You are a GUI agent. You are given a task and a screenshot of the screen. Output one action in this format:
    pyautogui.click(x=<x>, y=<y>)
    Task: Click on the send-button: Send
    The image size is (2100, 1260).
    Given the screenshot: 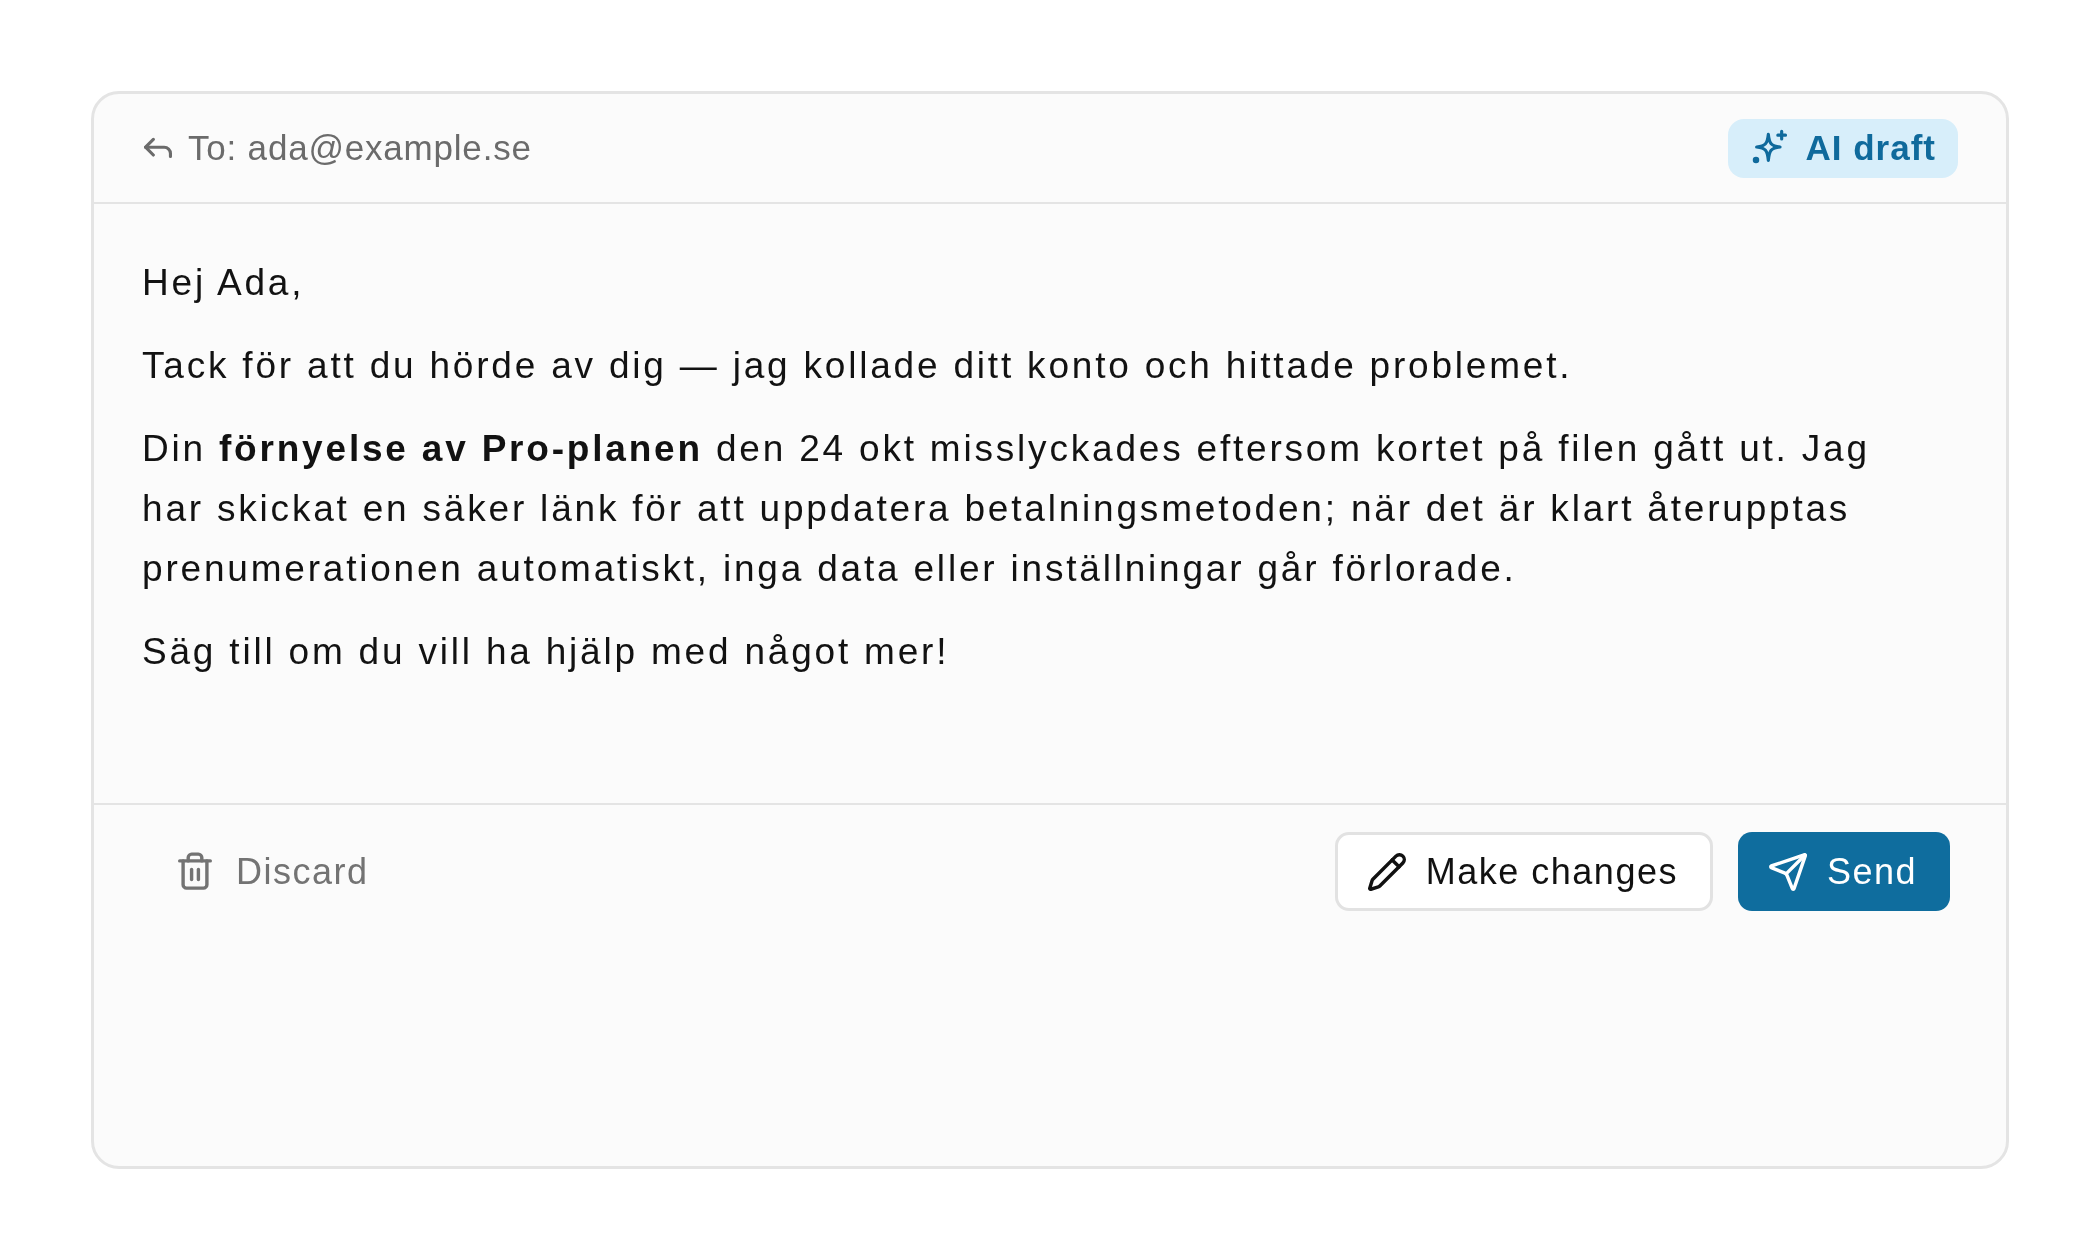 What is the action you would take?
    pyautogui.click(x=1843, y=871)
    